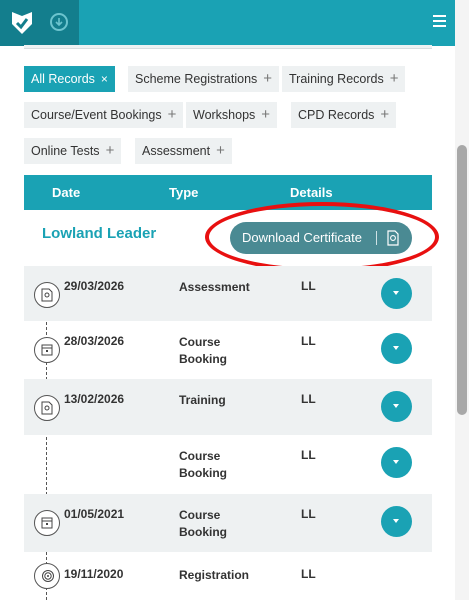 This screenshot has height=600, width=469. I want to click on filter-chip-workshops: Workshops +, so click(232, 115).